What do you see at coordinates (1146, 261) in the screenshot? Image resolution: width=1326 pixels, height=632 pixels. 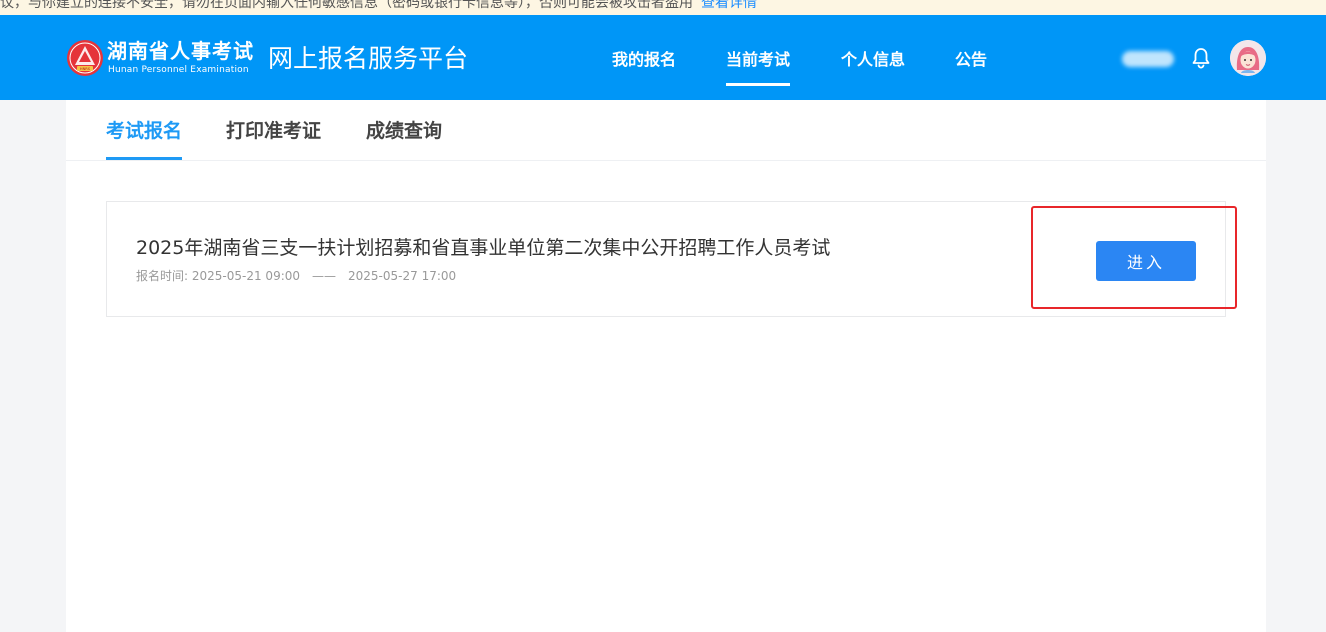 I see `enter-button: 进入` at bounding box center [1146, 261].